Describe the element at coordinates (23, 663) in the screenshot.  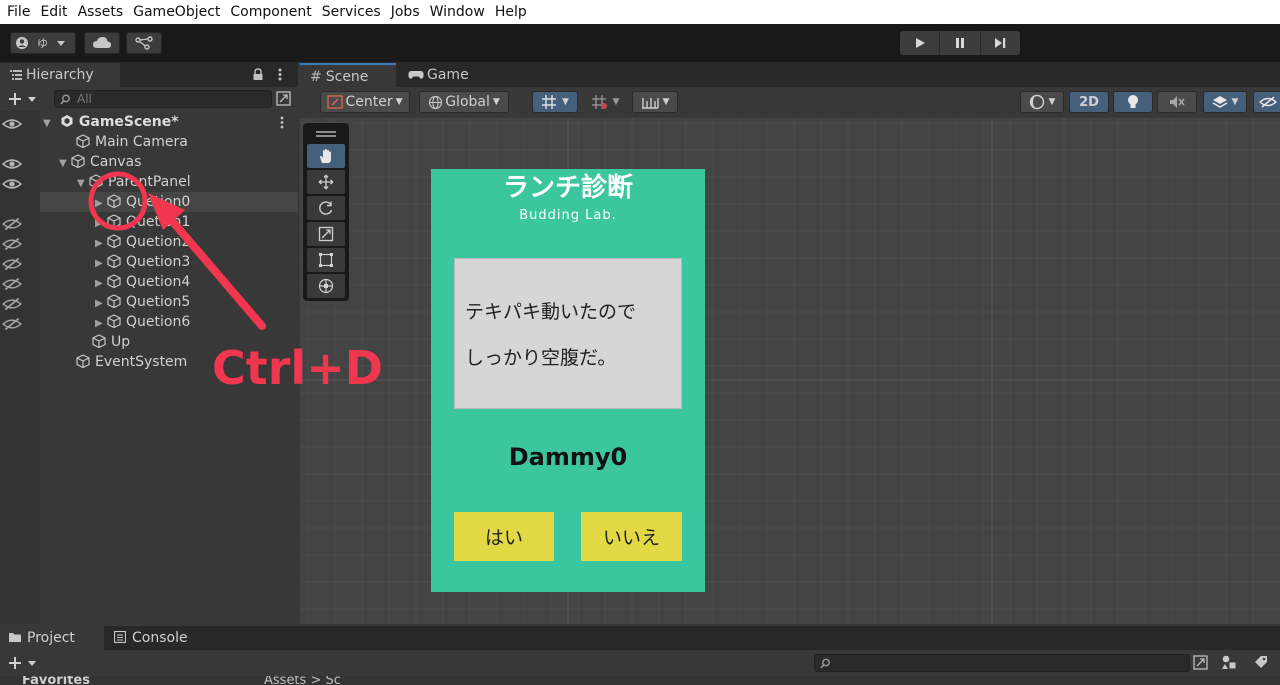
I see `add-asset-icon` at that location.